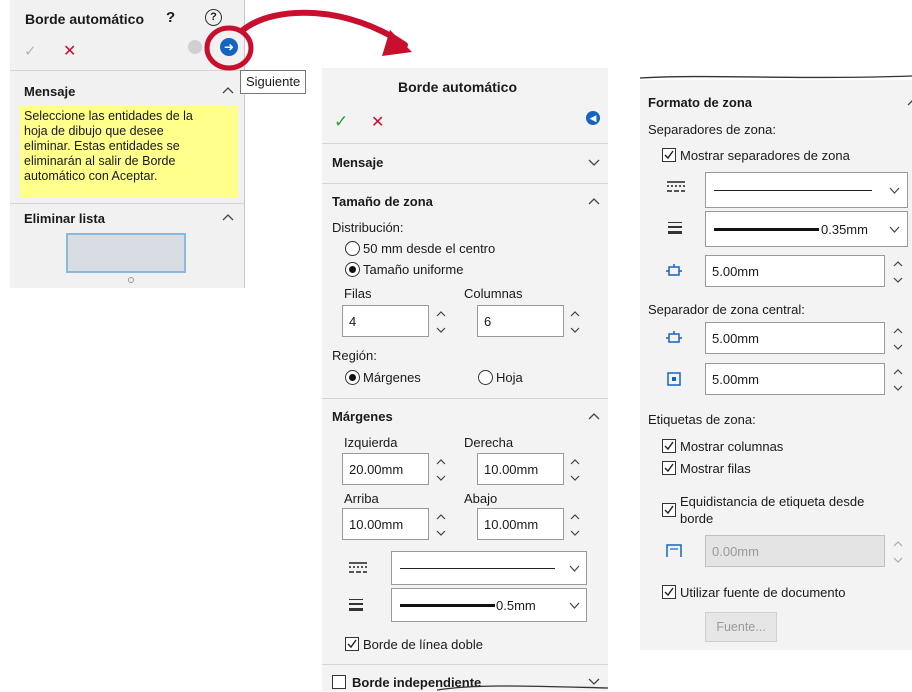  What do you see at coordinates (669, 592) in the screenshot?
I see `fuente-documento-checkbox` at bounding box center [669, 592].